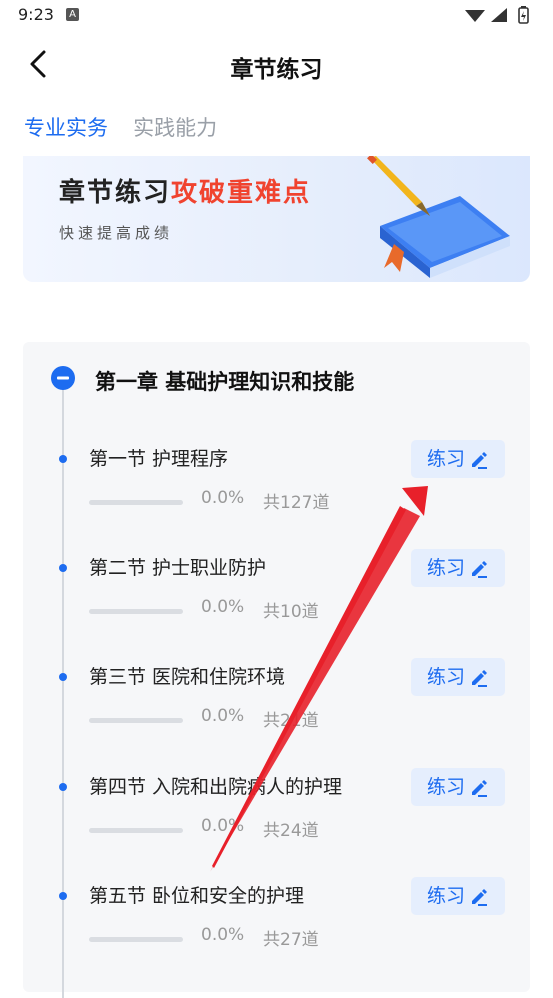 This screenshot has width=553, height=998. I want to click on section-title: 第二节 护士职业防护, so click(178, 568).